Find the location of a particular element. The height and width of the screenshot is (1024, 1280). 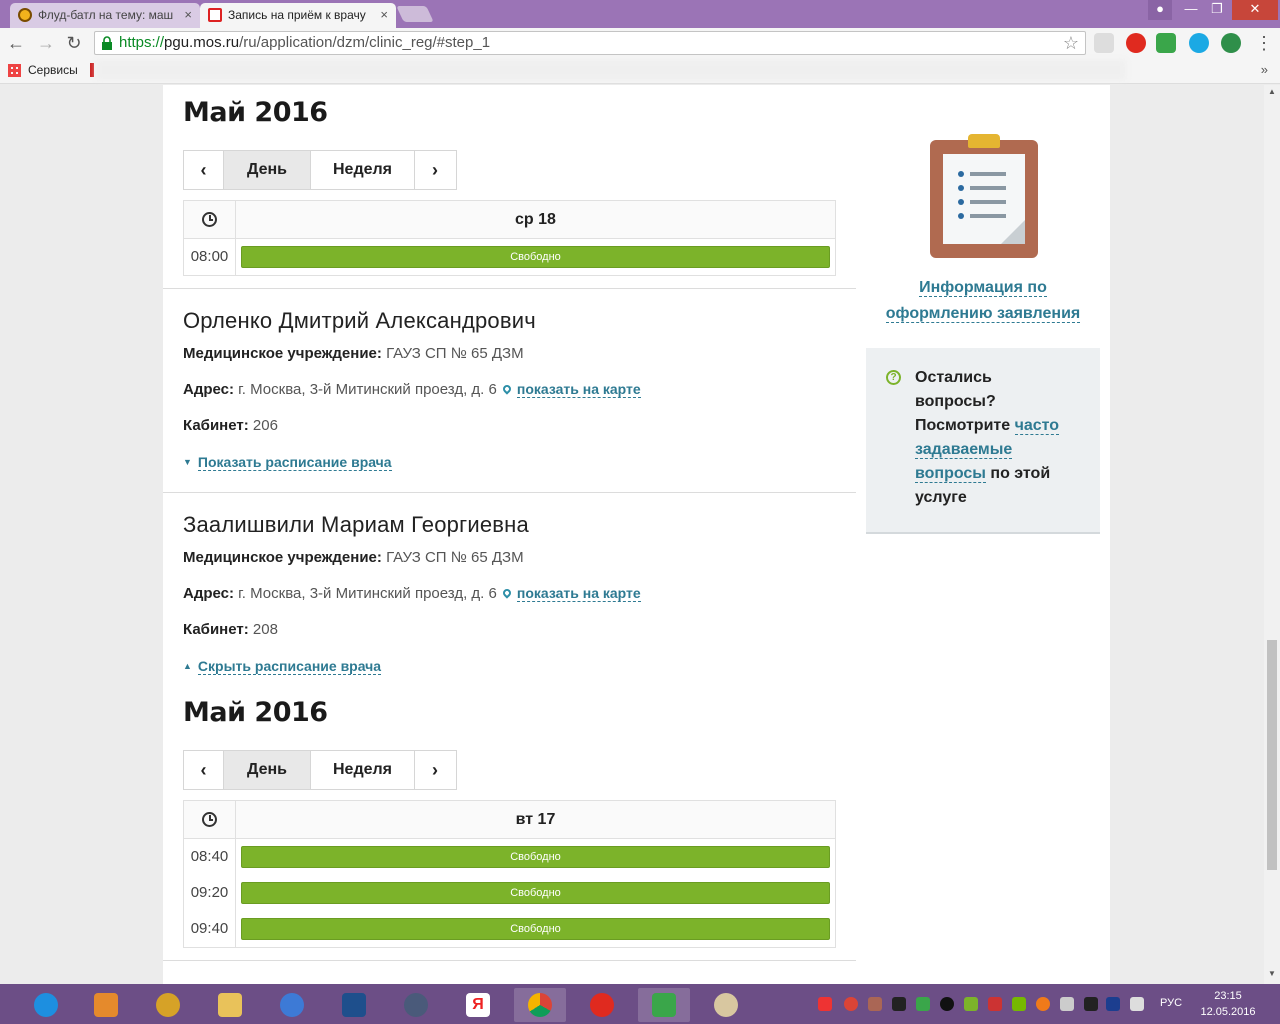

clock-date: 12.05.2016 is located at coordinates (1228, 1012).